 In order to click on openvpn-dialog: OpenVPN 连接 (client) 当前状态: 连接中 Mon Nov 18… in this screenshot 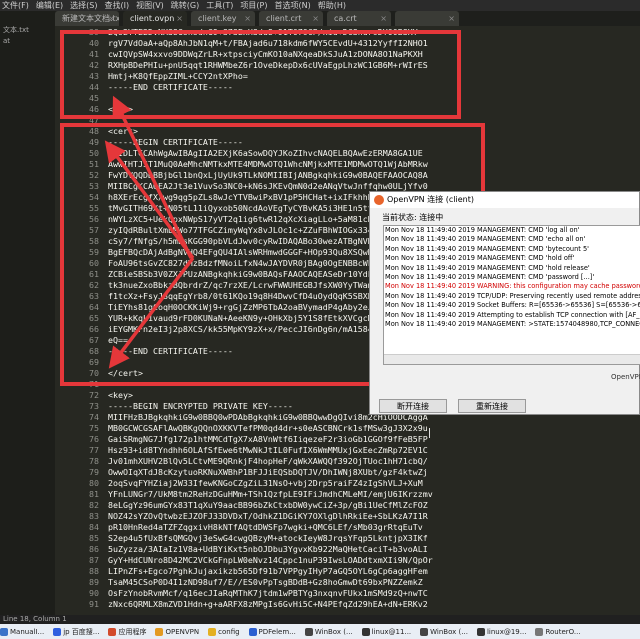, I will do `click(504, 303)`.